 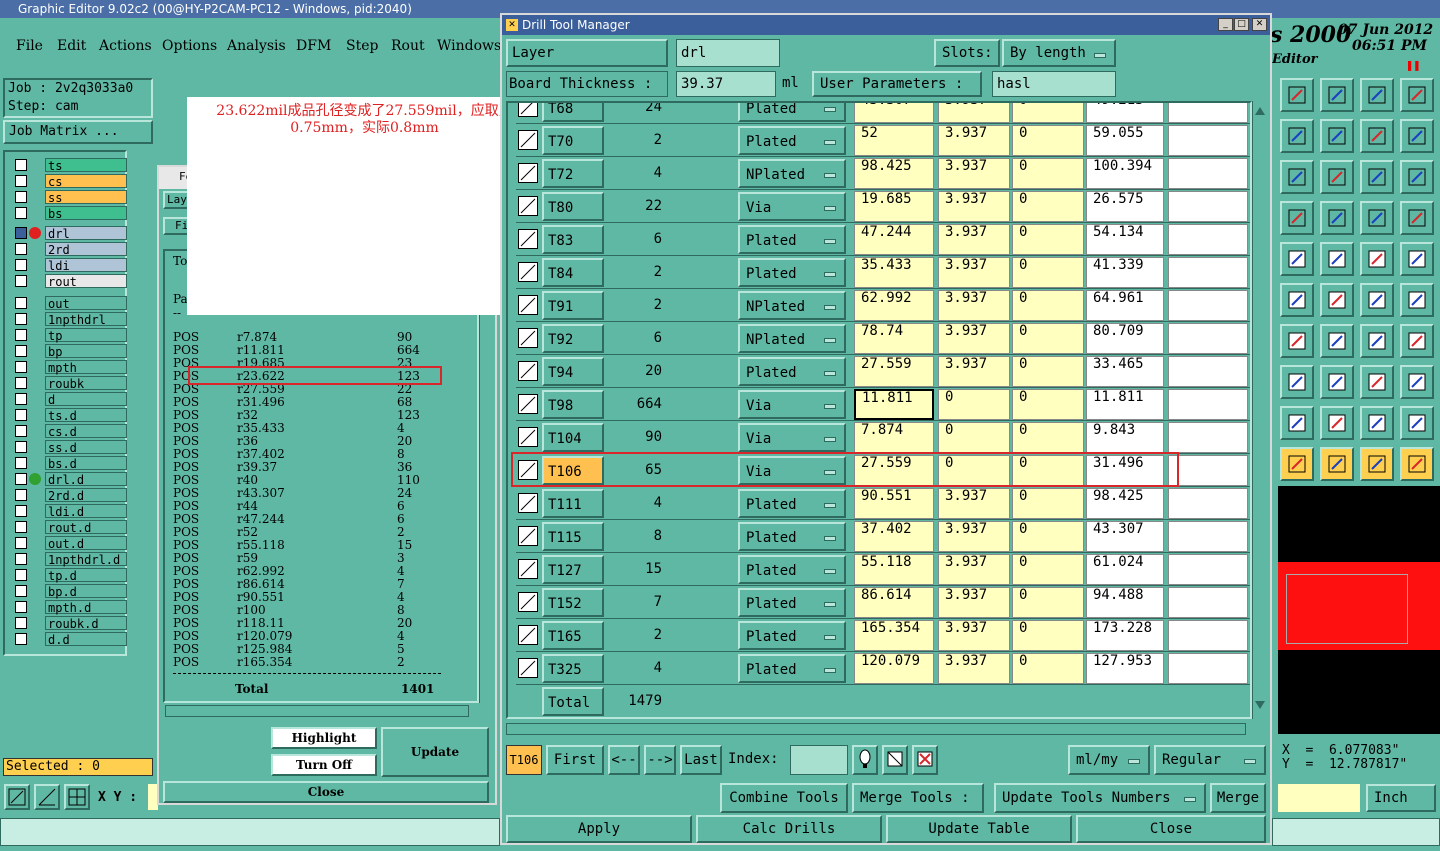 What do you see at coordinates (1377, 218) in the screenshot?
I see `layers-icon` at bounding box center [1377, 218].